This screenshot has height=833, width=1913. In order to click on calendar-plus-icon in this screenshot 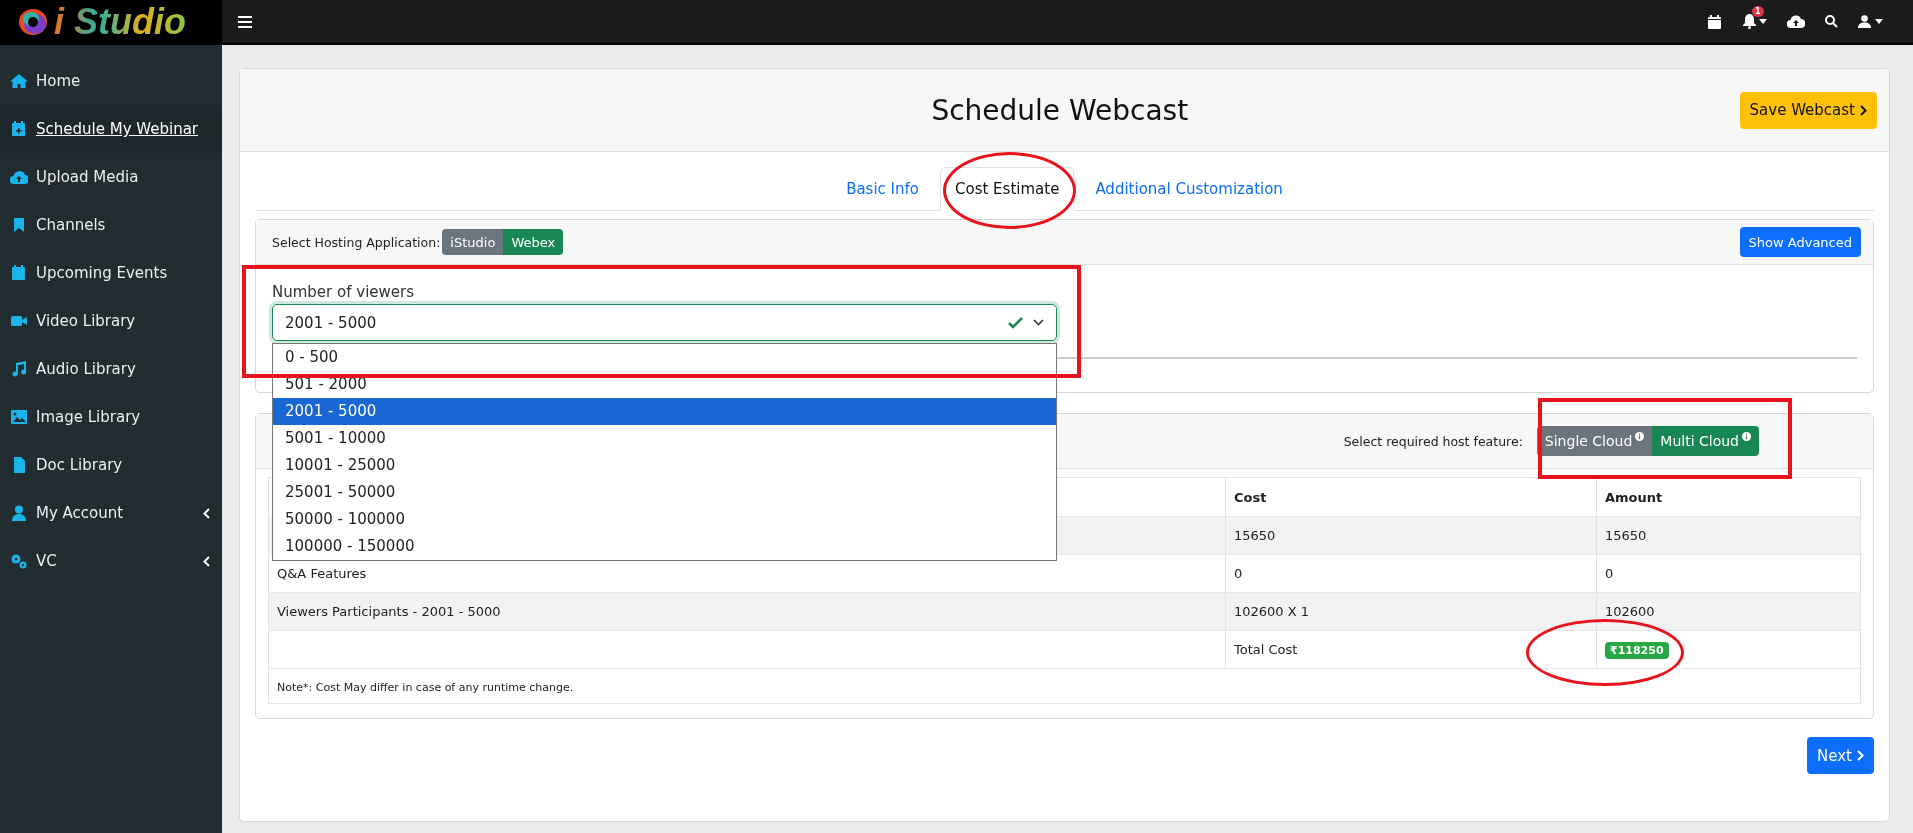, I will do `click(19, 129)`.